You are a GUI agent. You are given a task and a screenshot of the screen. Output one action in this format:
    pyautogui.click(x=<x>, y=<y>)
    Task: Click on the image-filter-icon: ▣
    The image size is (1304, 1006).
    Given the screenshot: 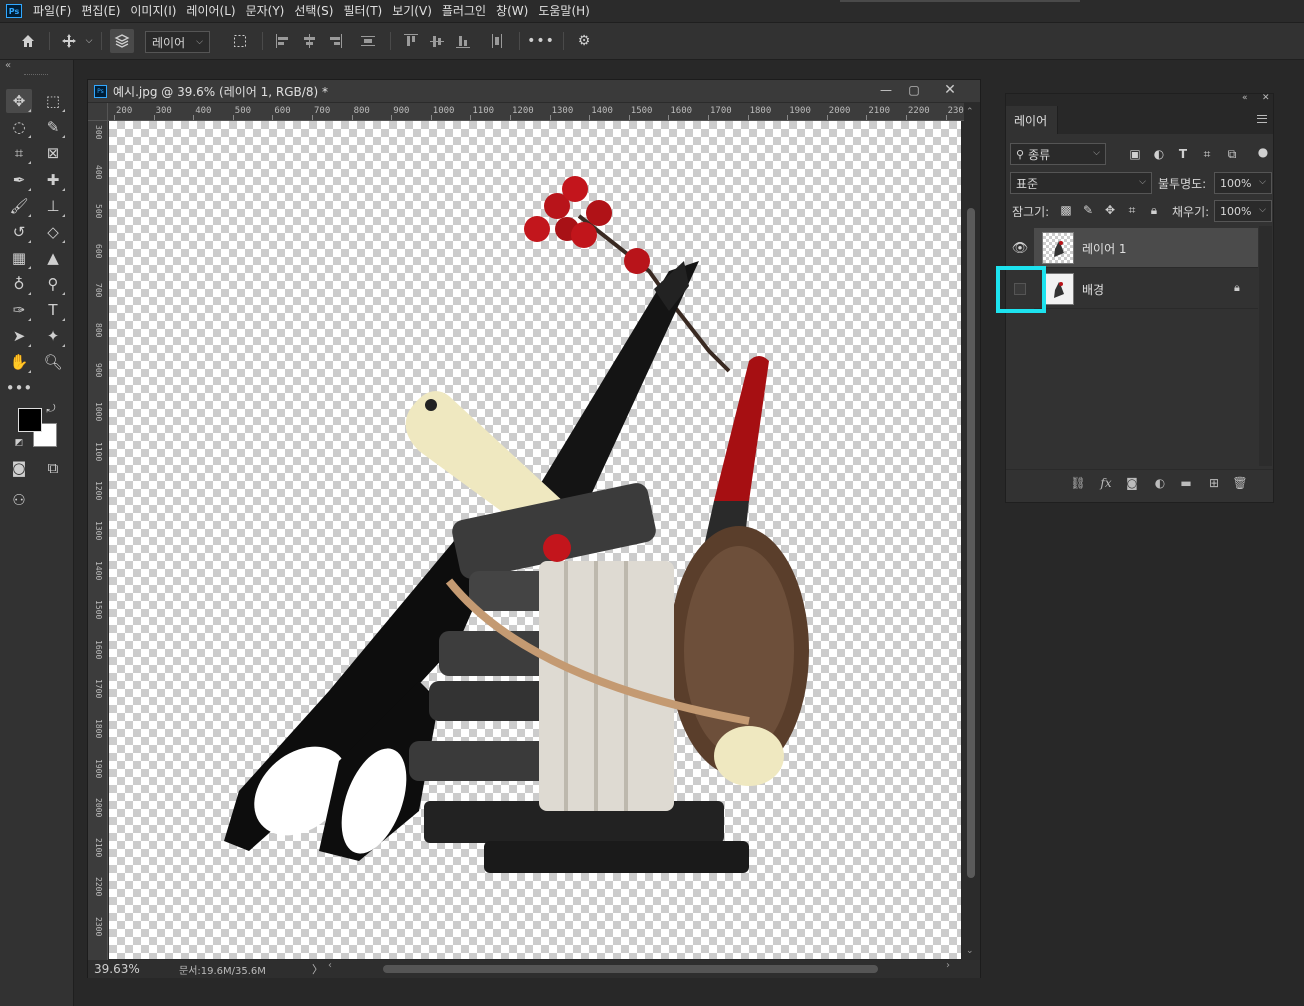 What is the action you would take?
    pyautogui.click(x=1135, y=154)
    